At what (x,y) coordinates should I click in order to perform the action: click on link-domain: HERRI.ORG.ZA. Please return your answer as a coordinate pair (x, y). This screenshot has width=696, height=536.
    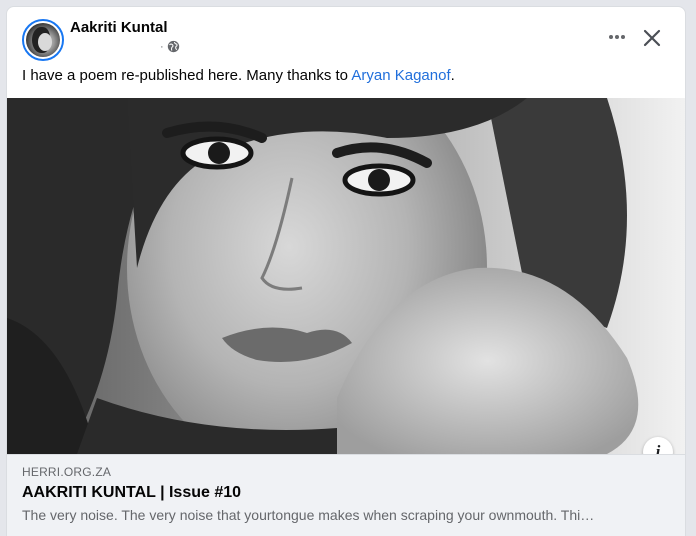
    Looking at the image, I should click on (67, 472).